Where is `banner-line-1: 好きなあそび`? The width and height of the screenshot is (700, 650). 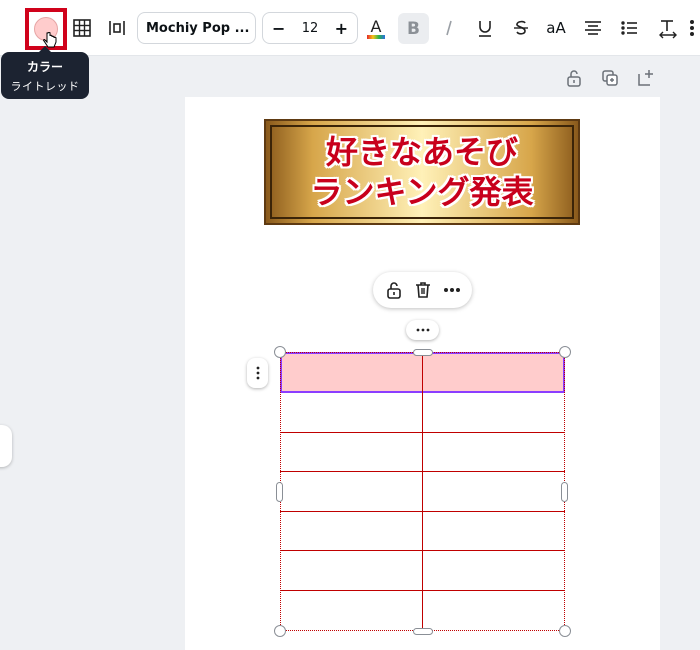
banner-line-1: 好きなあそび is located at coordinates (421, 152).